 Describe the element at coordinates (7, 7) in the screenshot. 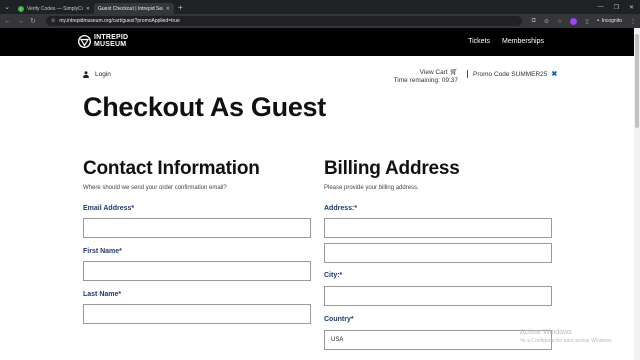

I see `tab-search-icon: ⌄` at that location.